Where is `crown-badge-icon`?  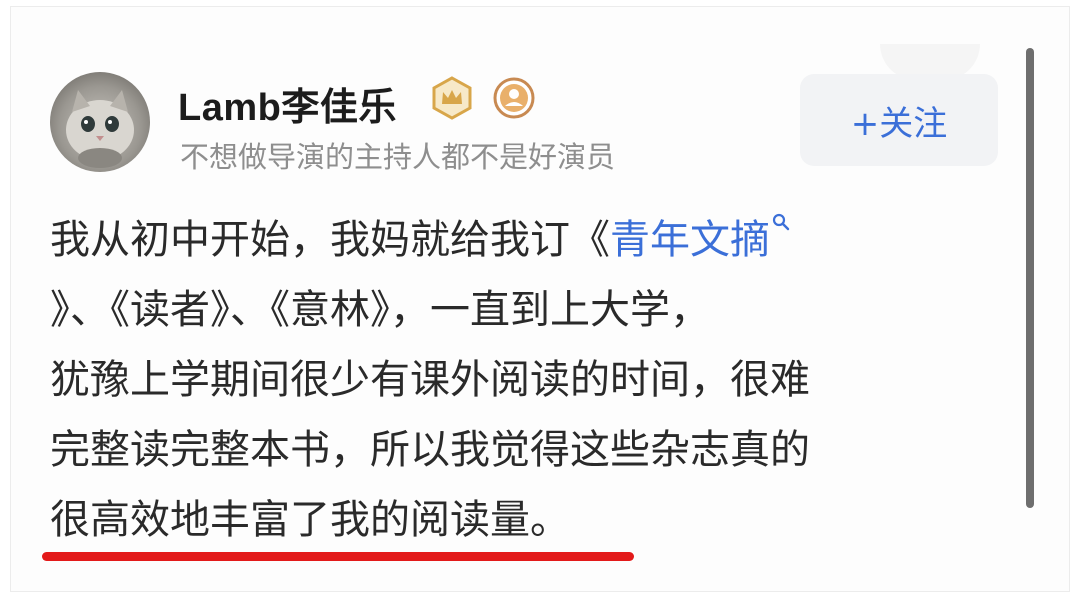 crown-badge-icon is located at coordinates (452, 98).